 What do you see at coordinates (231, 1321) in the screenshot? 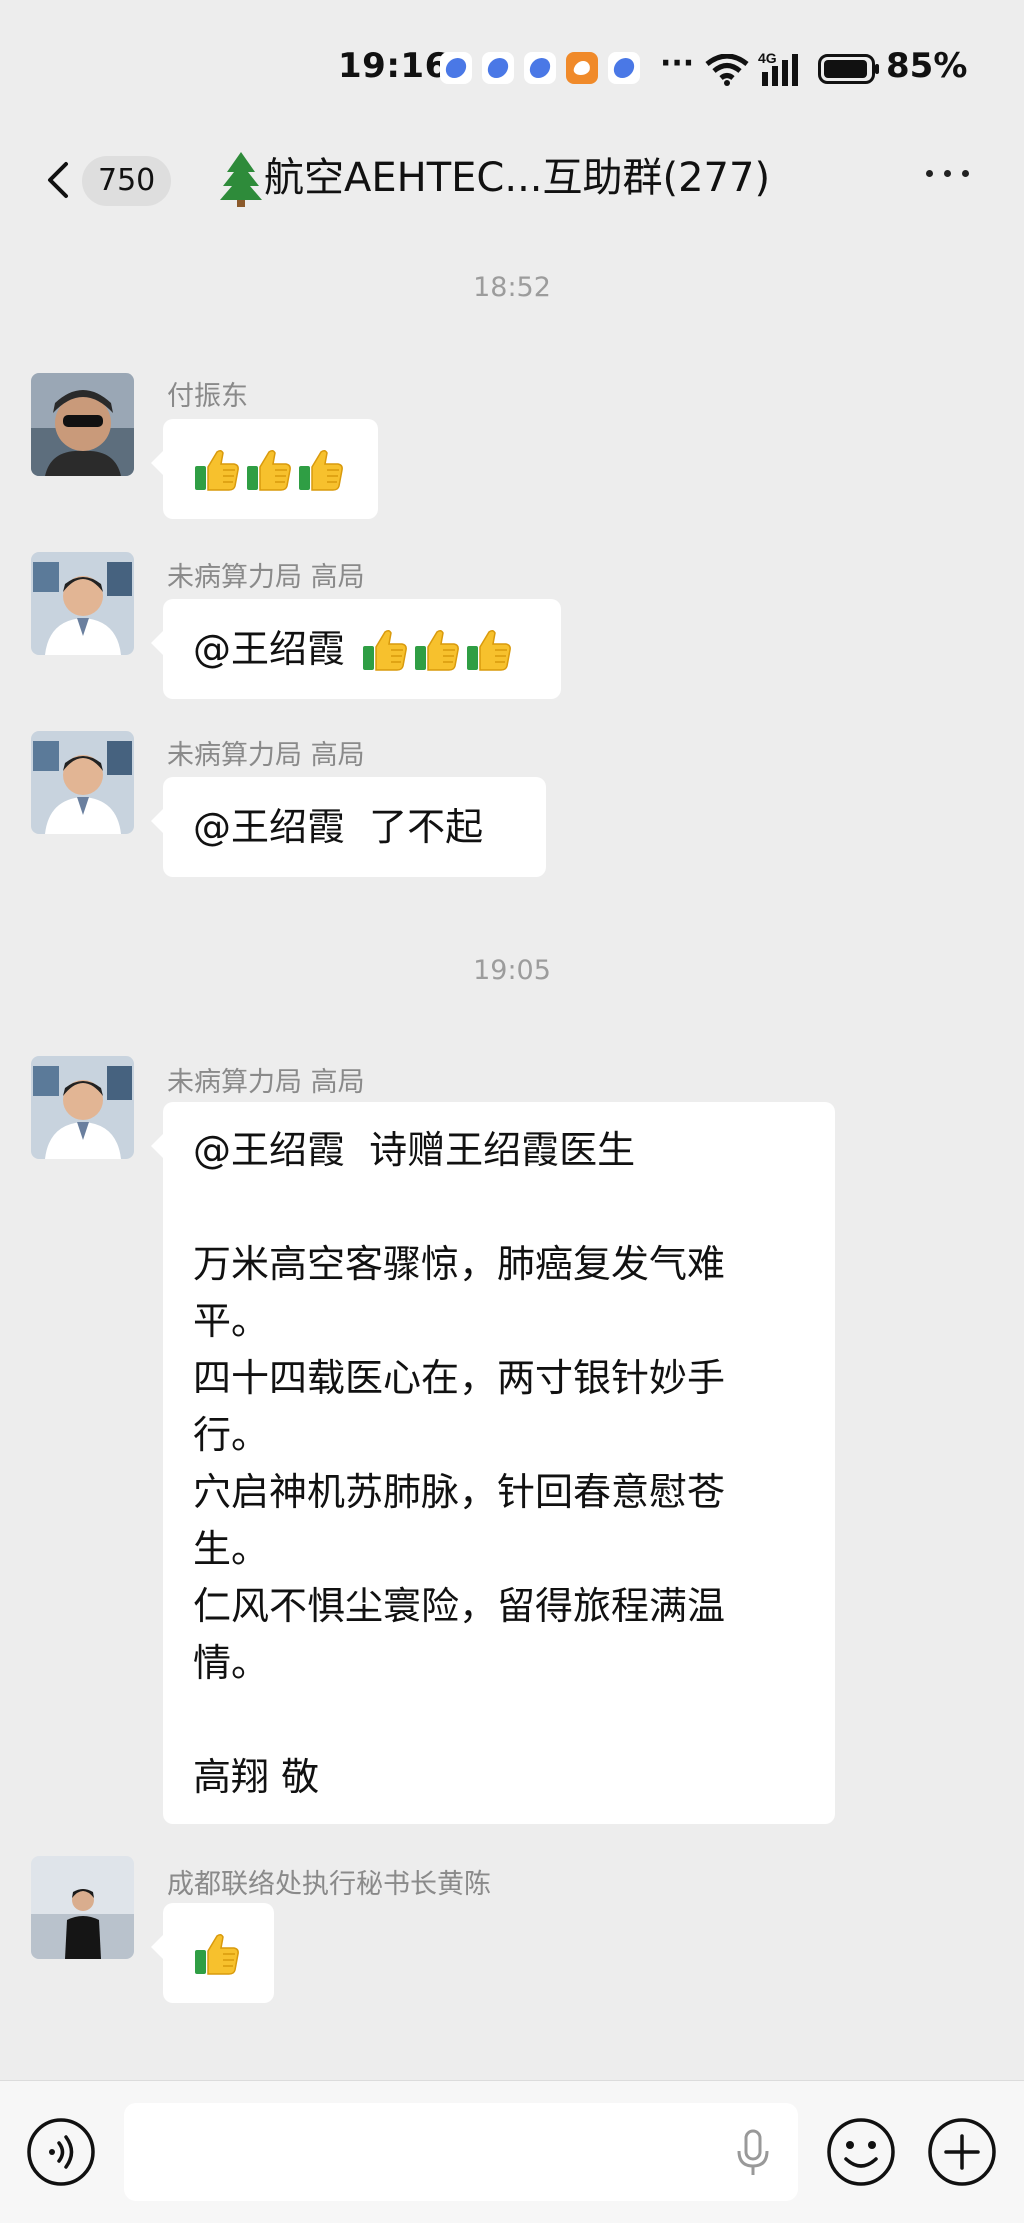
I see `poem-line: 平。` at bounding box center [231, 1321].